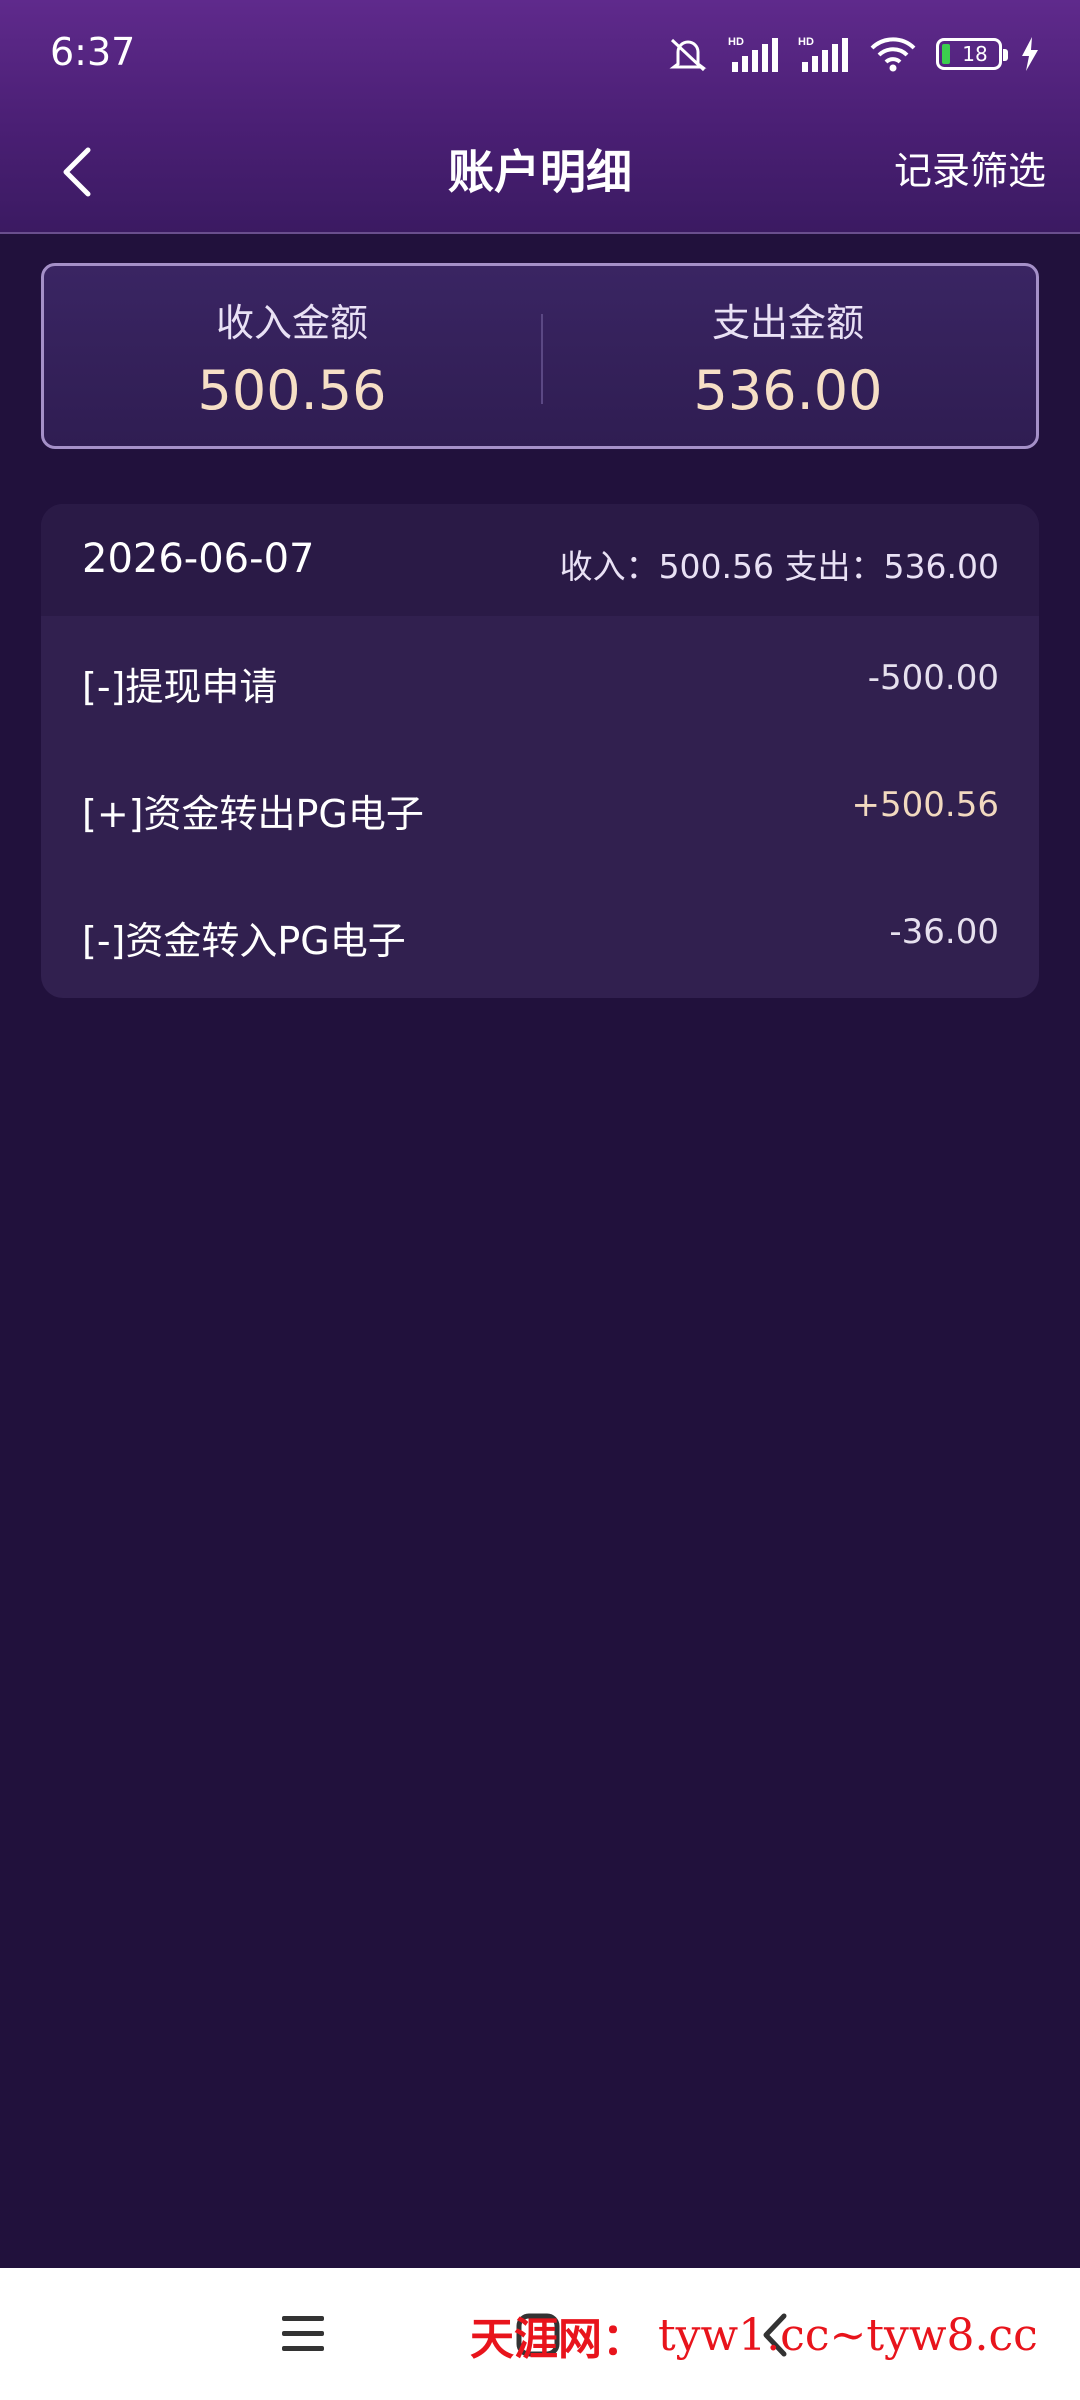  Describe the element at coordinates (244, 941) in the screenshot. I see `record-label: [-]资金转入PG电子` at that location.